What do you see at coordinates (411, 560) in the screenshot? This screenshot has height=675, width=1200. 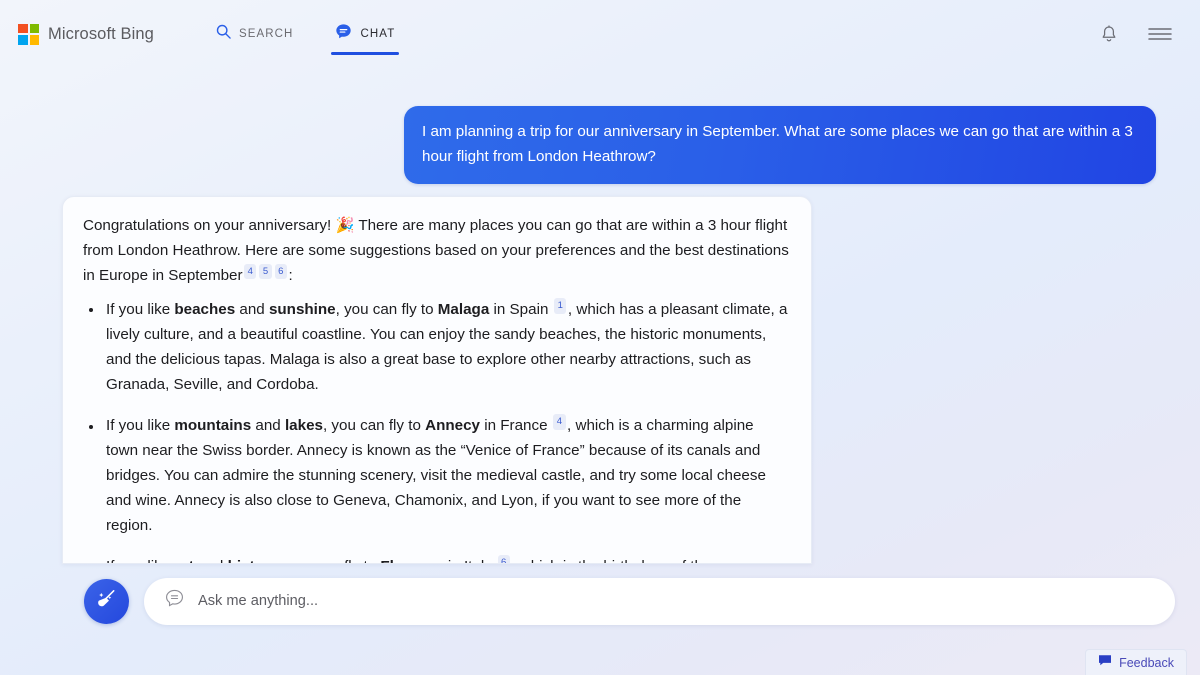 I see `bullet-destination: Florence` at bounding box center [411, 560].